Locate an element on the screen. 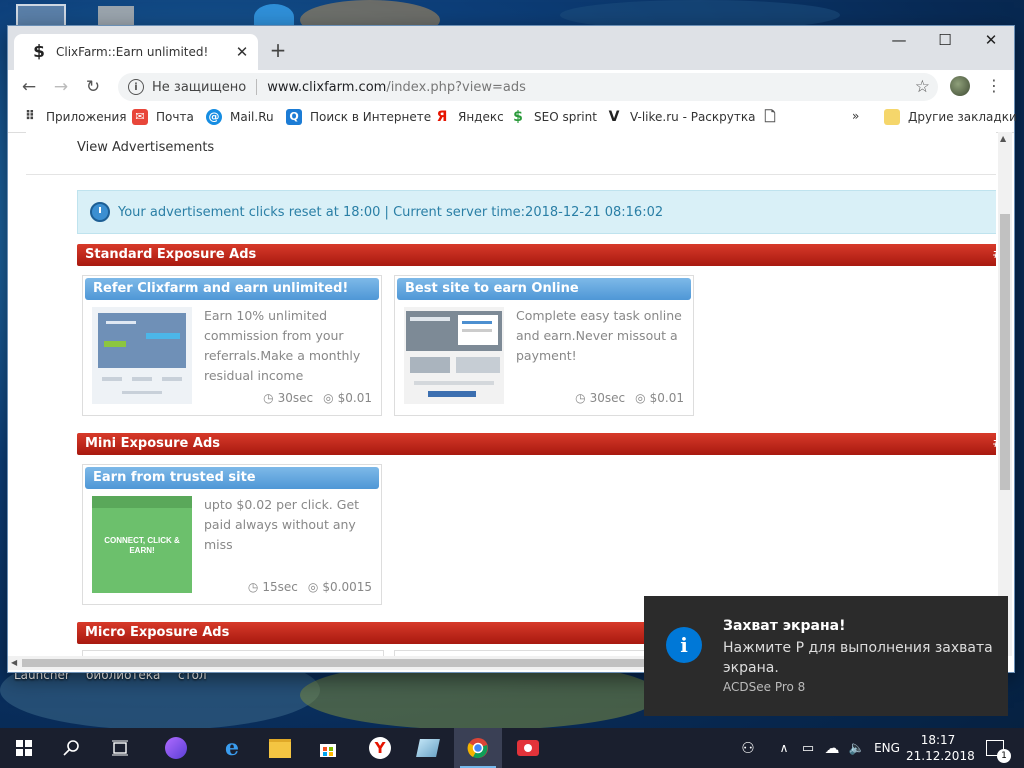  taskbar-store is located at coordinates (328, 748).